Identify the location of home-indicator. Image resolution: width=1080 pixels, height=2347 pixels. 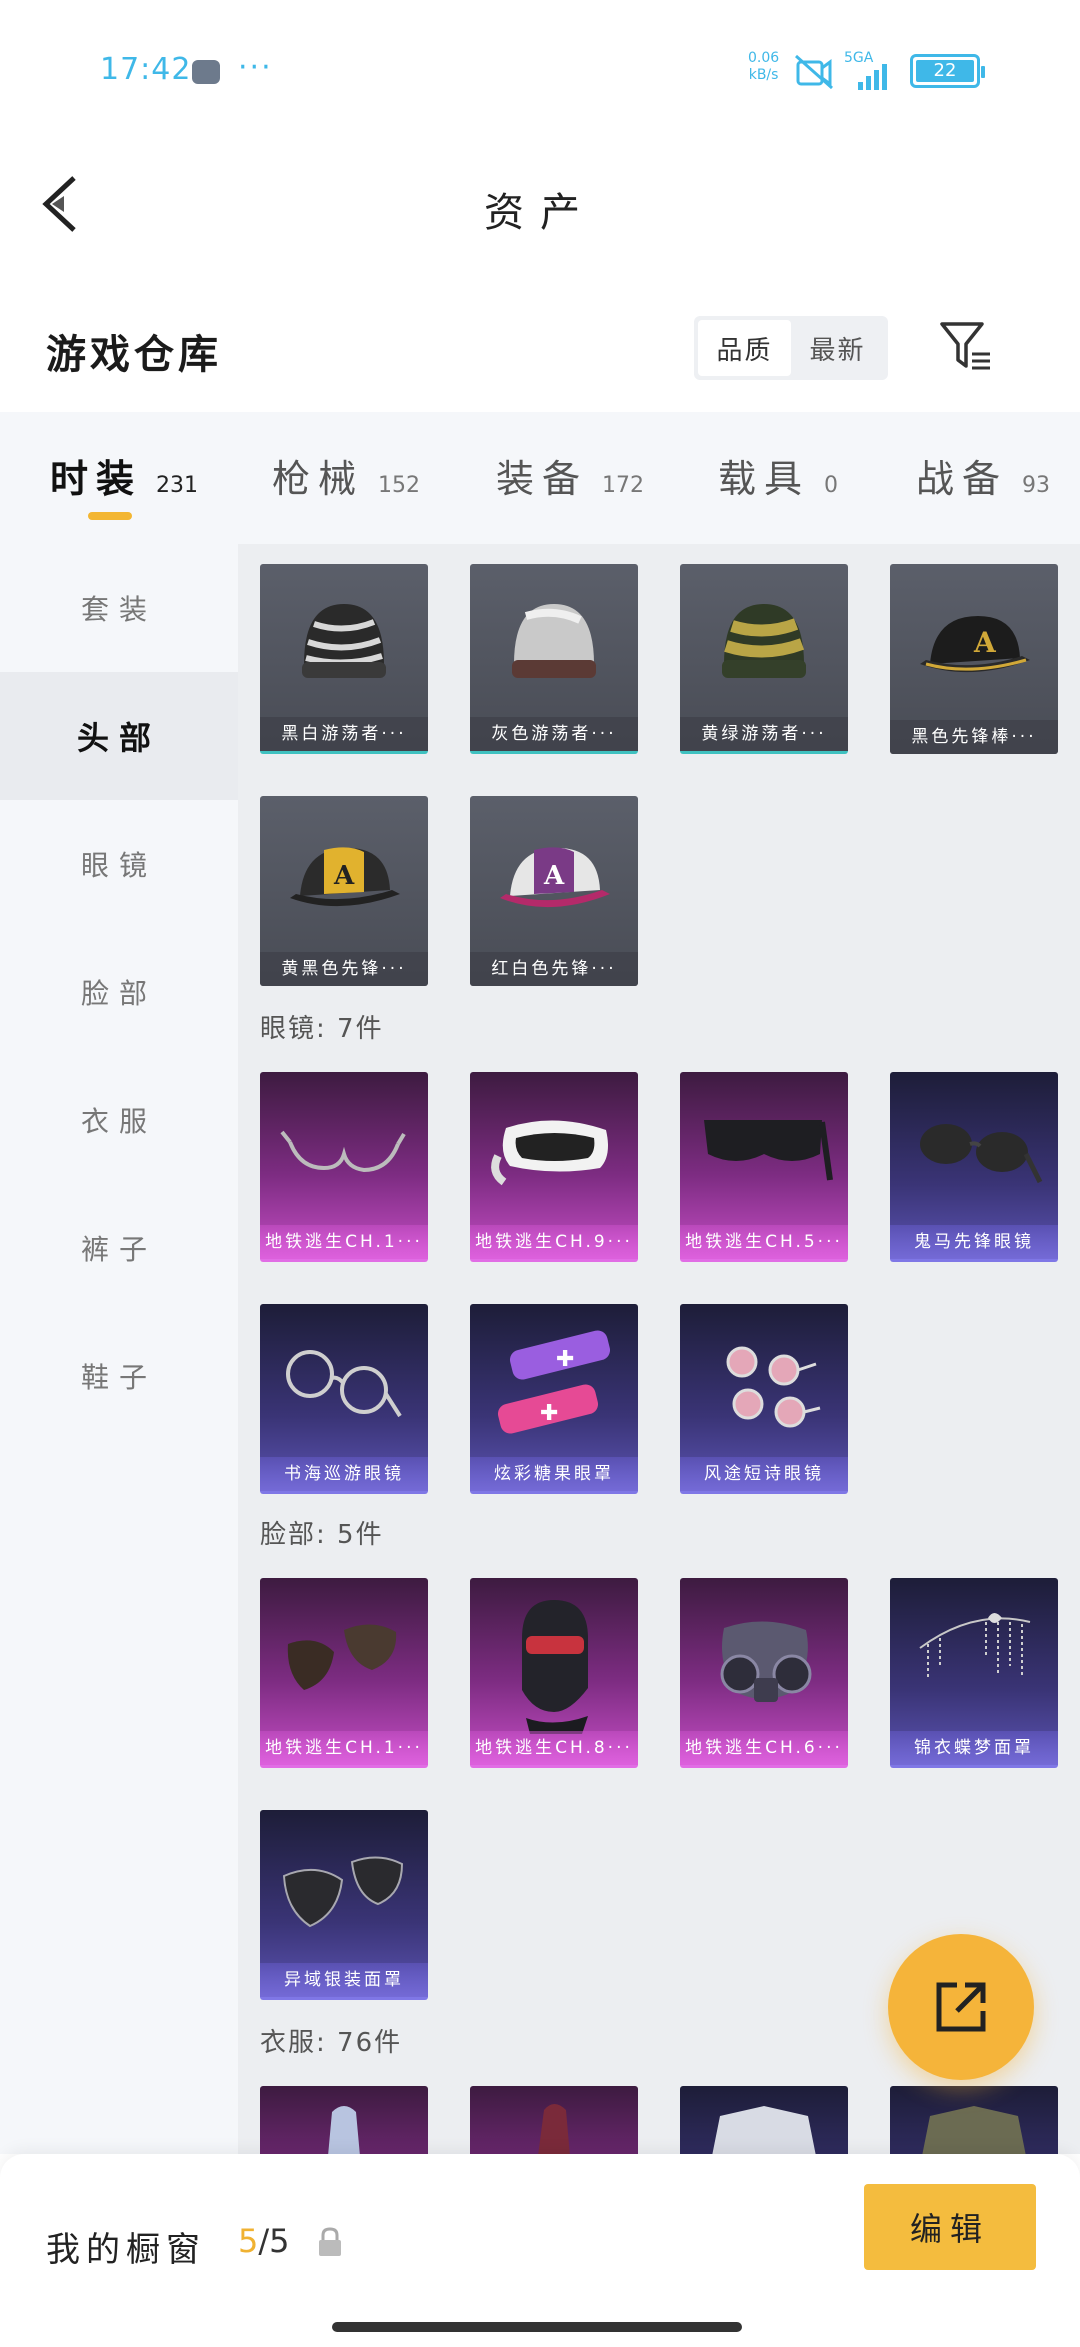
(537, 2327).